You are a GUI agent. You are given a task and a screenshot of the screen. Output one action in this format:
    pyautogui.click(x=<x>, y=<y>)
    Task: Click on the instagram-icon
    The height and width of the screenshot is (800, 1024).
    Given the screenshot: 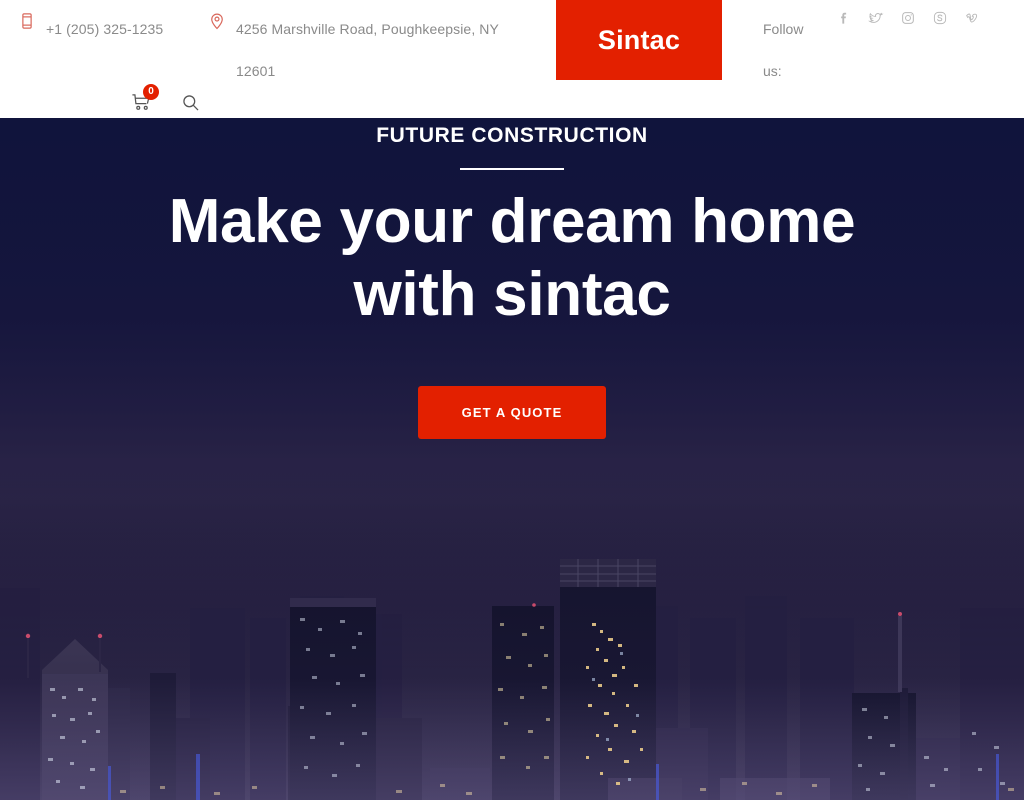 What is the action you would take?
    pyautogui.click(x=908, y=18)
    